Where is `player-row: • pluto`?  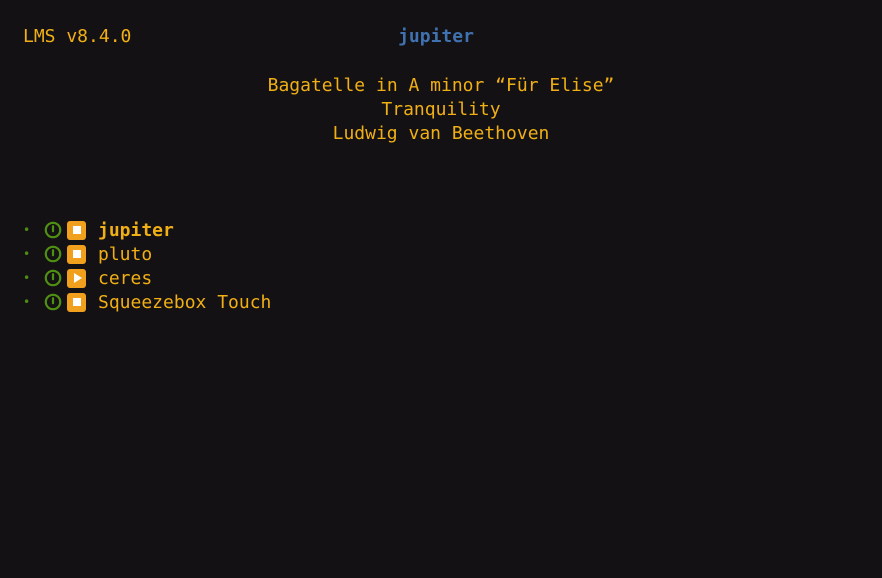 player-row: • pluto is located at coordinates (147, 254).